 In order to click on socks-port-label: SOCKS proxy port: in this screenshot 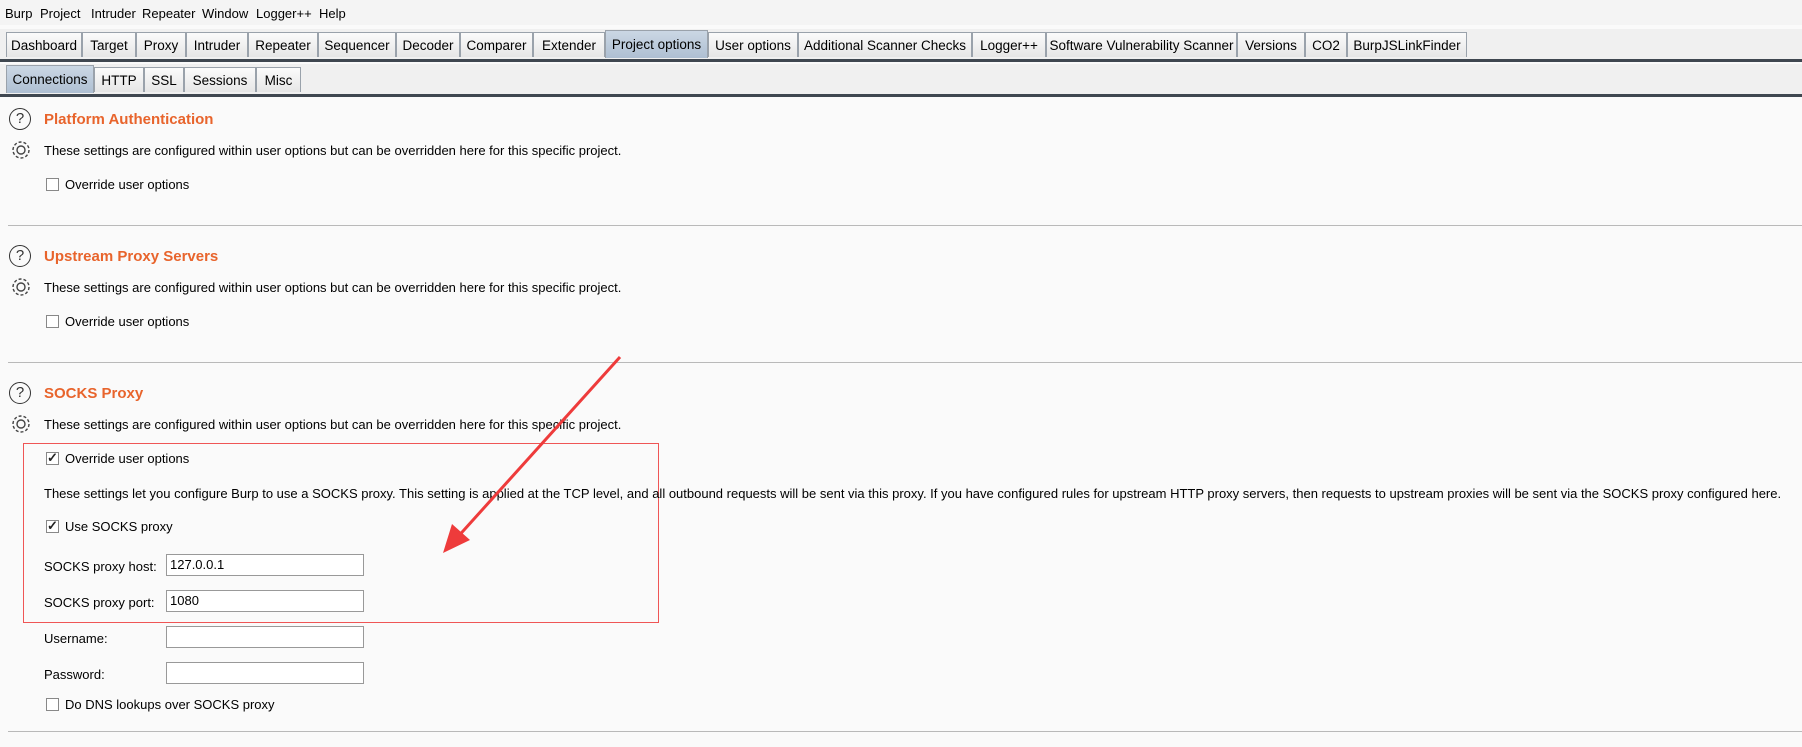, I will do `click(99, 602)`.